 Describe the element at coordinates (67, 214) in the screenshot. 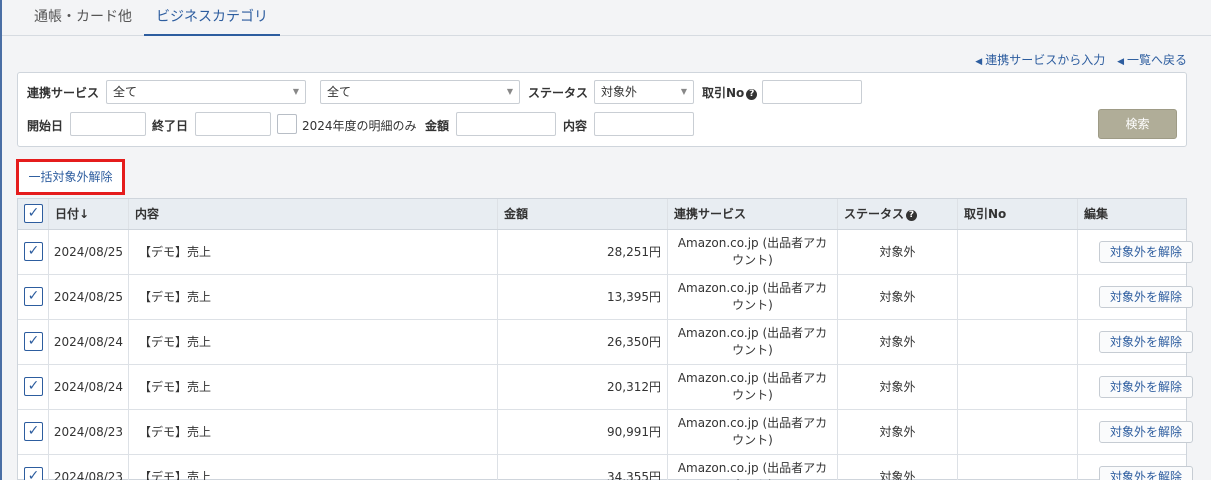

I see `header-date-label: 日付` at that location.